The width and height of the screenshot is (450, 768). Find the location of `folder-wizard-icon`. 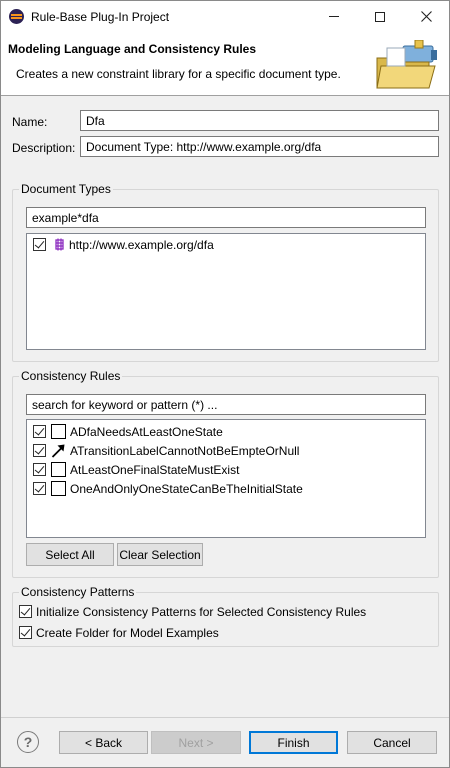

folder-wizard-icon is located at coordinates (406, 64).